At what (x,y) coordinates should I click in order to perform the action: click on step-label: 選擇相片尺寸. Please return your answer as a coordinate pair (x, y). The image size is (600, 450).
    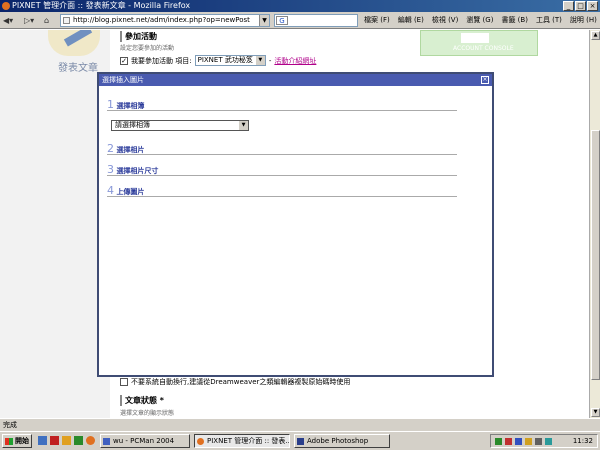
    Looking at the image, I should click on (137, 171).